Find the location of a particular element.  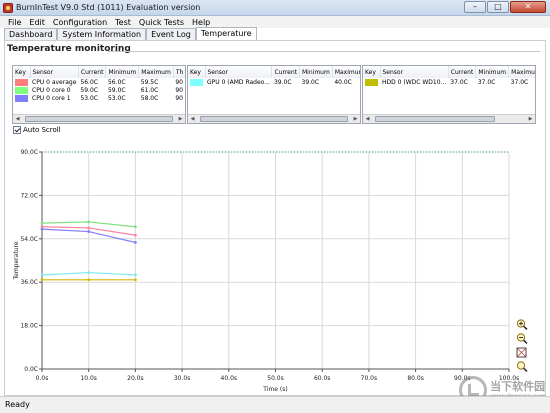

menu-help: Help is located at coordinates (201, 22).